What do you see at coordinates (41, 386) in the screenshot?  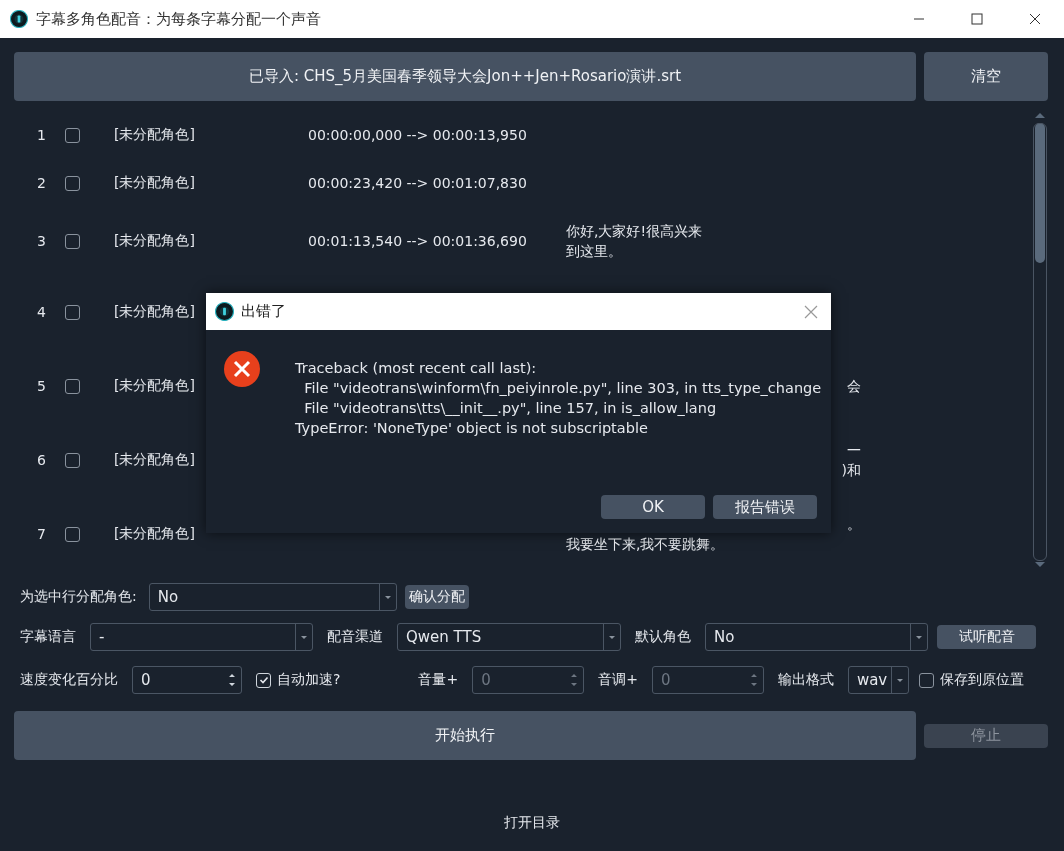 I see `row-number: 5` at bounding box center [41, 386].